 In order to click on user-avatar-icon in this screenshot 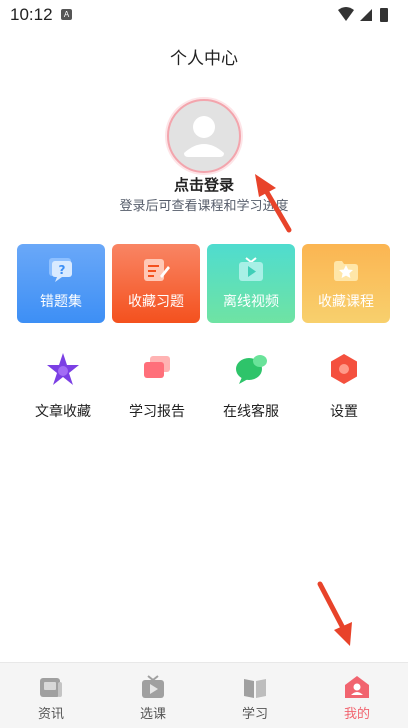, I will do `click(204, 136)`.